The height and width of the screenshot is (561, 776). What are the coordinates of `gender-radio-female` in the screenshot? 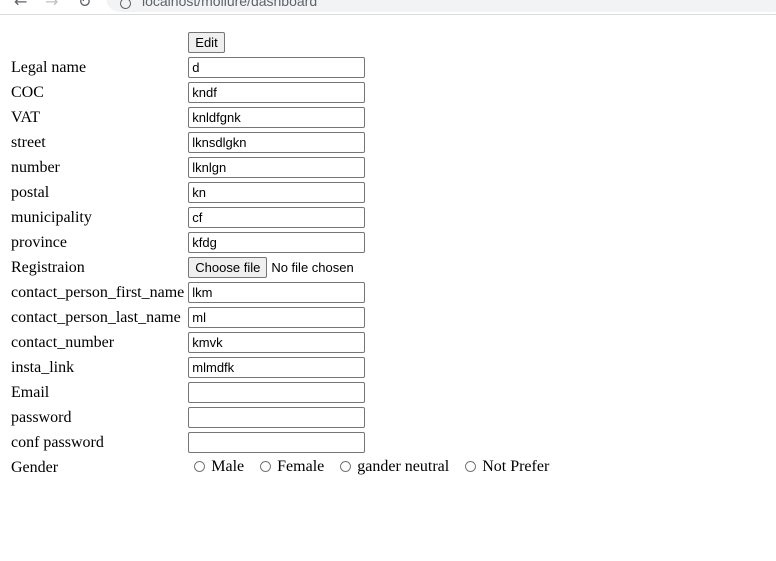 It's located at (266, 467).